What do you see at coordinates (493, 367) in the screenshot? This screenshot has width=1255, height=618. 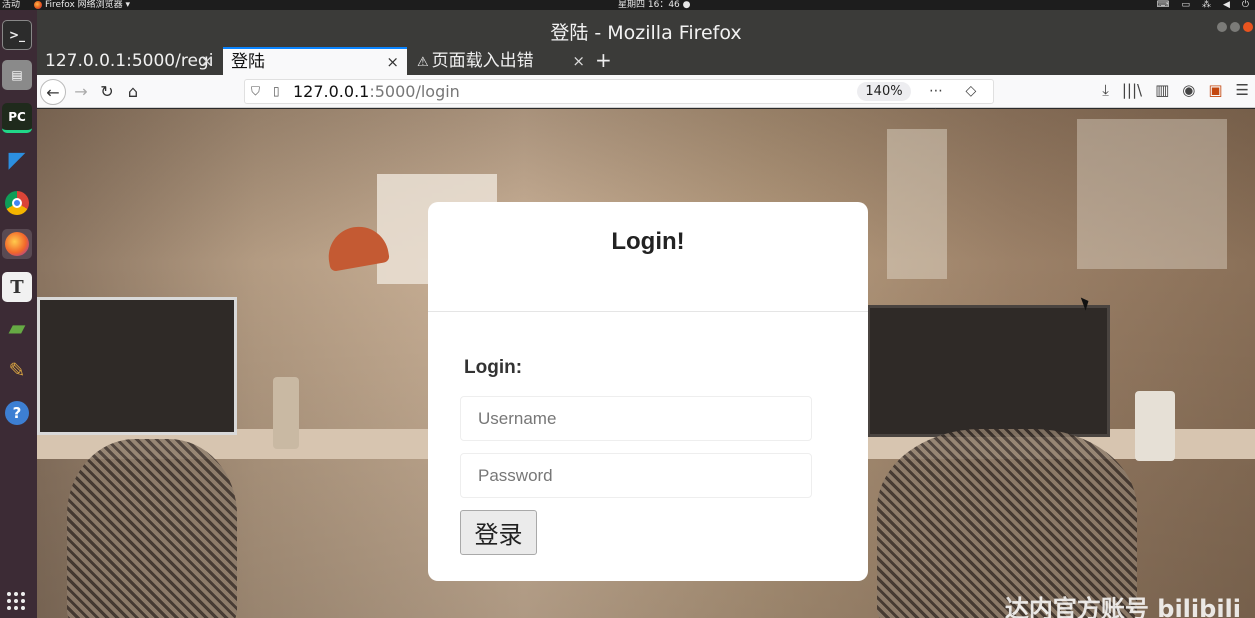 I see `form-label: Login:` at bounding box center [493, 367].